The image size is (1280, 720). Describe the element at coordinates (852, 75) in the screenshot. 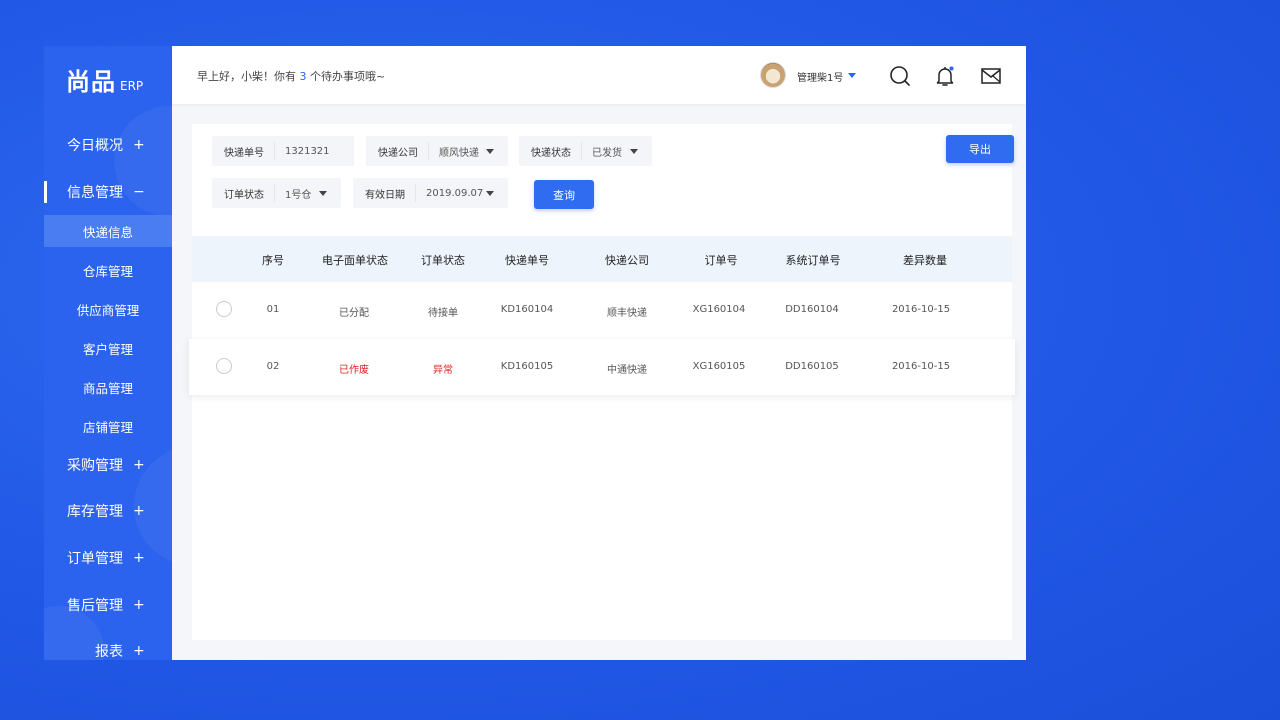

I see `user-dropdown-icon` at that location.